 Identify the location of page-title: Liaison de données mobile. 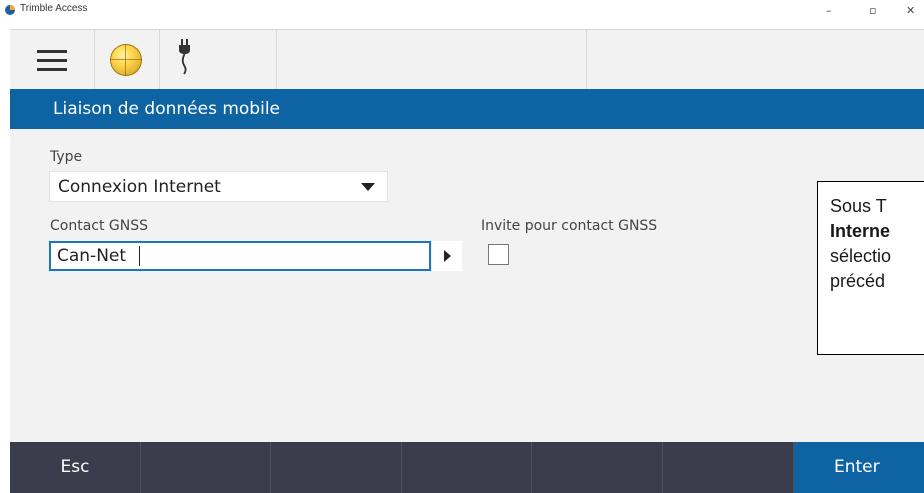
(167, 109).